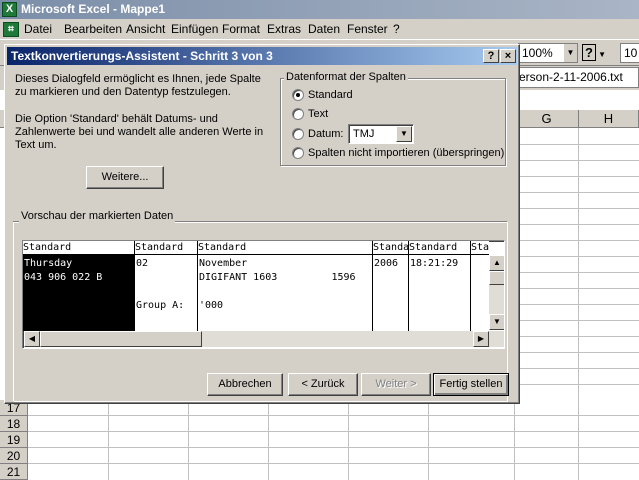  What do you see at coordinates (496, 263) in the screenshot?
I see `scroll-up-icon: ▲` at bounding box center [496, 263].